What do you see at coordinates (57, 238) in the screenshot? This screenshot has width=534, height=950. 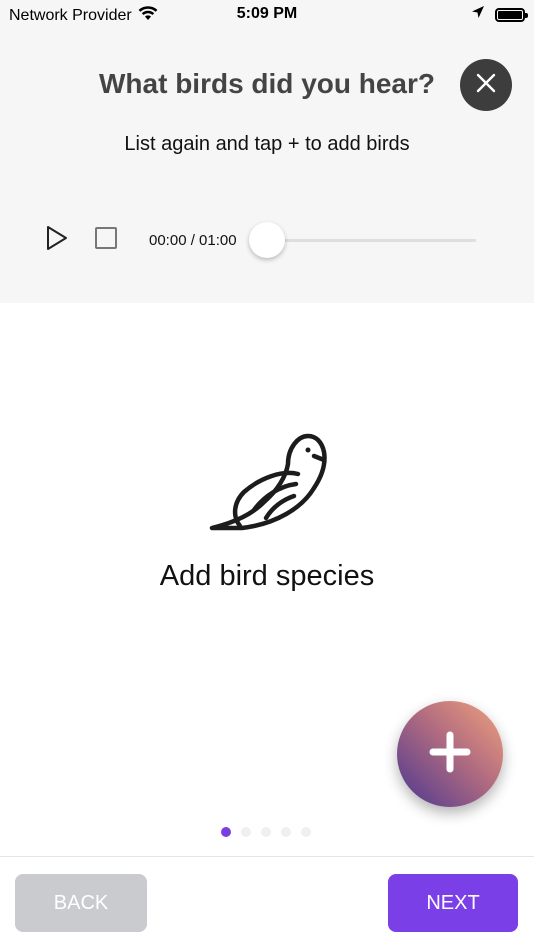 I see `play-icon` at bounding box center [57, 238].